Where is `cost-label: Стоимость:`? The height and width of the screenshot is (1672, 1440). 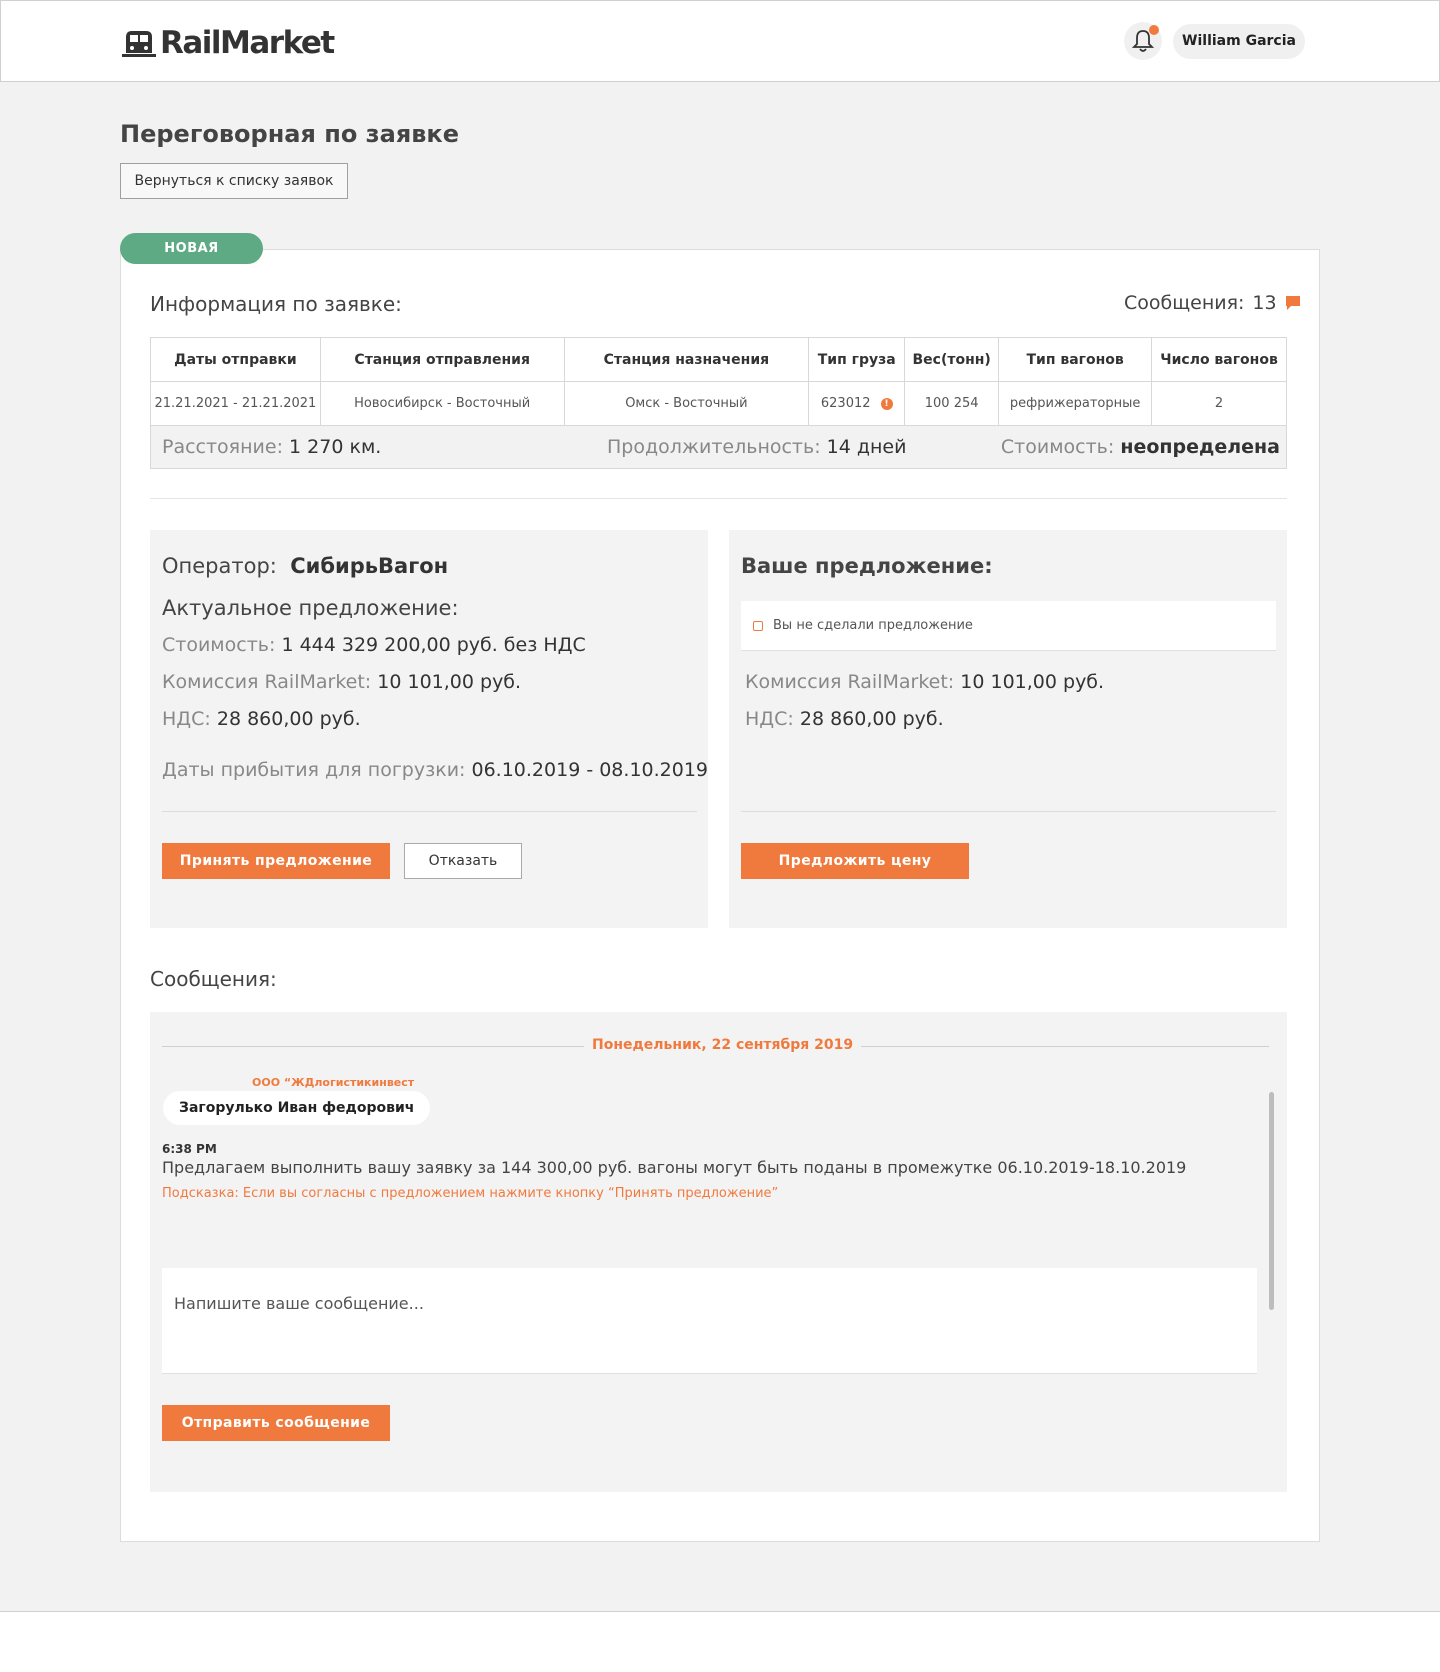 cost-label: Стоимость: is located at coordinates (1057, 447).